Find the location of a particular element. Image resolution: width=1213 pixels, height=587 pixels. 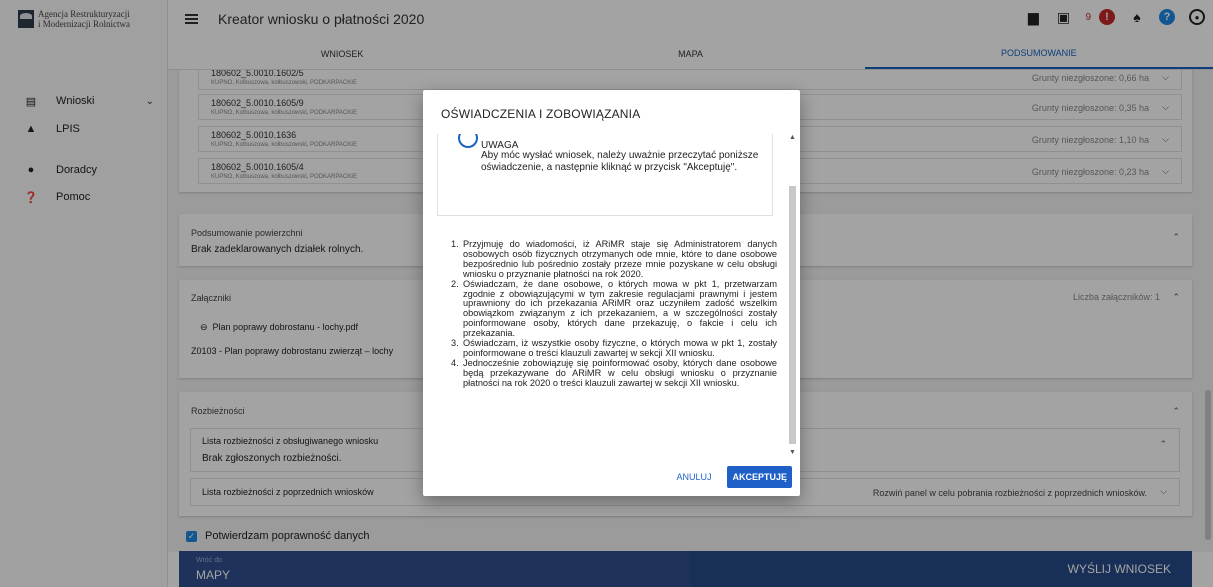

dialog-scrollbar: ▲ ▼ is located at coordinates (792, 295).